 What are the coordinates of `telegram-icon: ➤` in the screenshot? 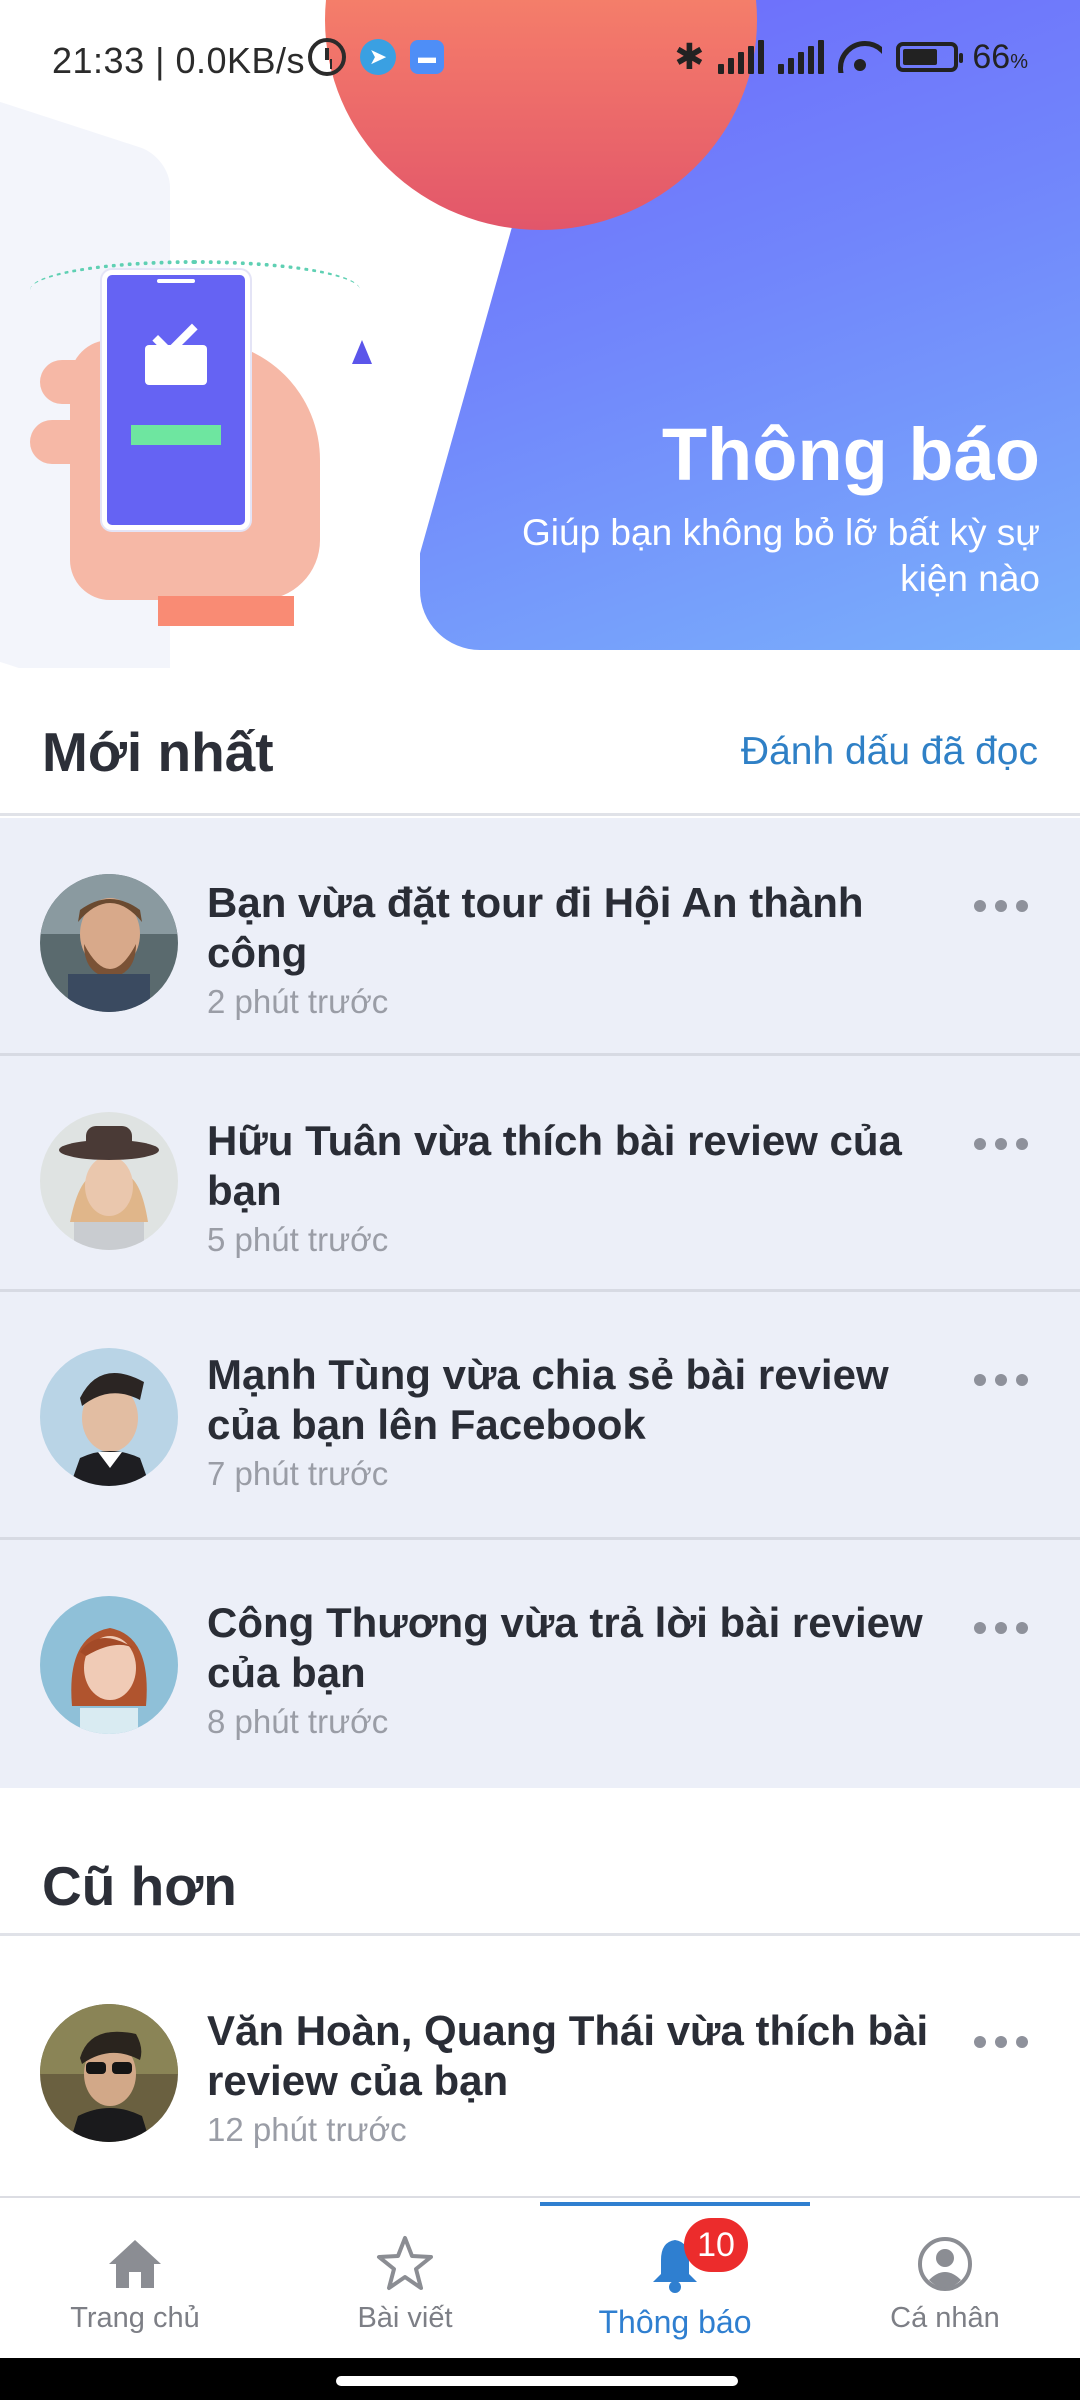 It's located at (378, 57).